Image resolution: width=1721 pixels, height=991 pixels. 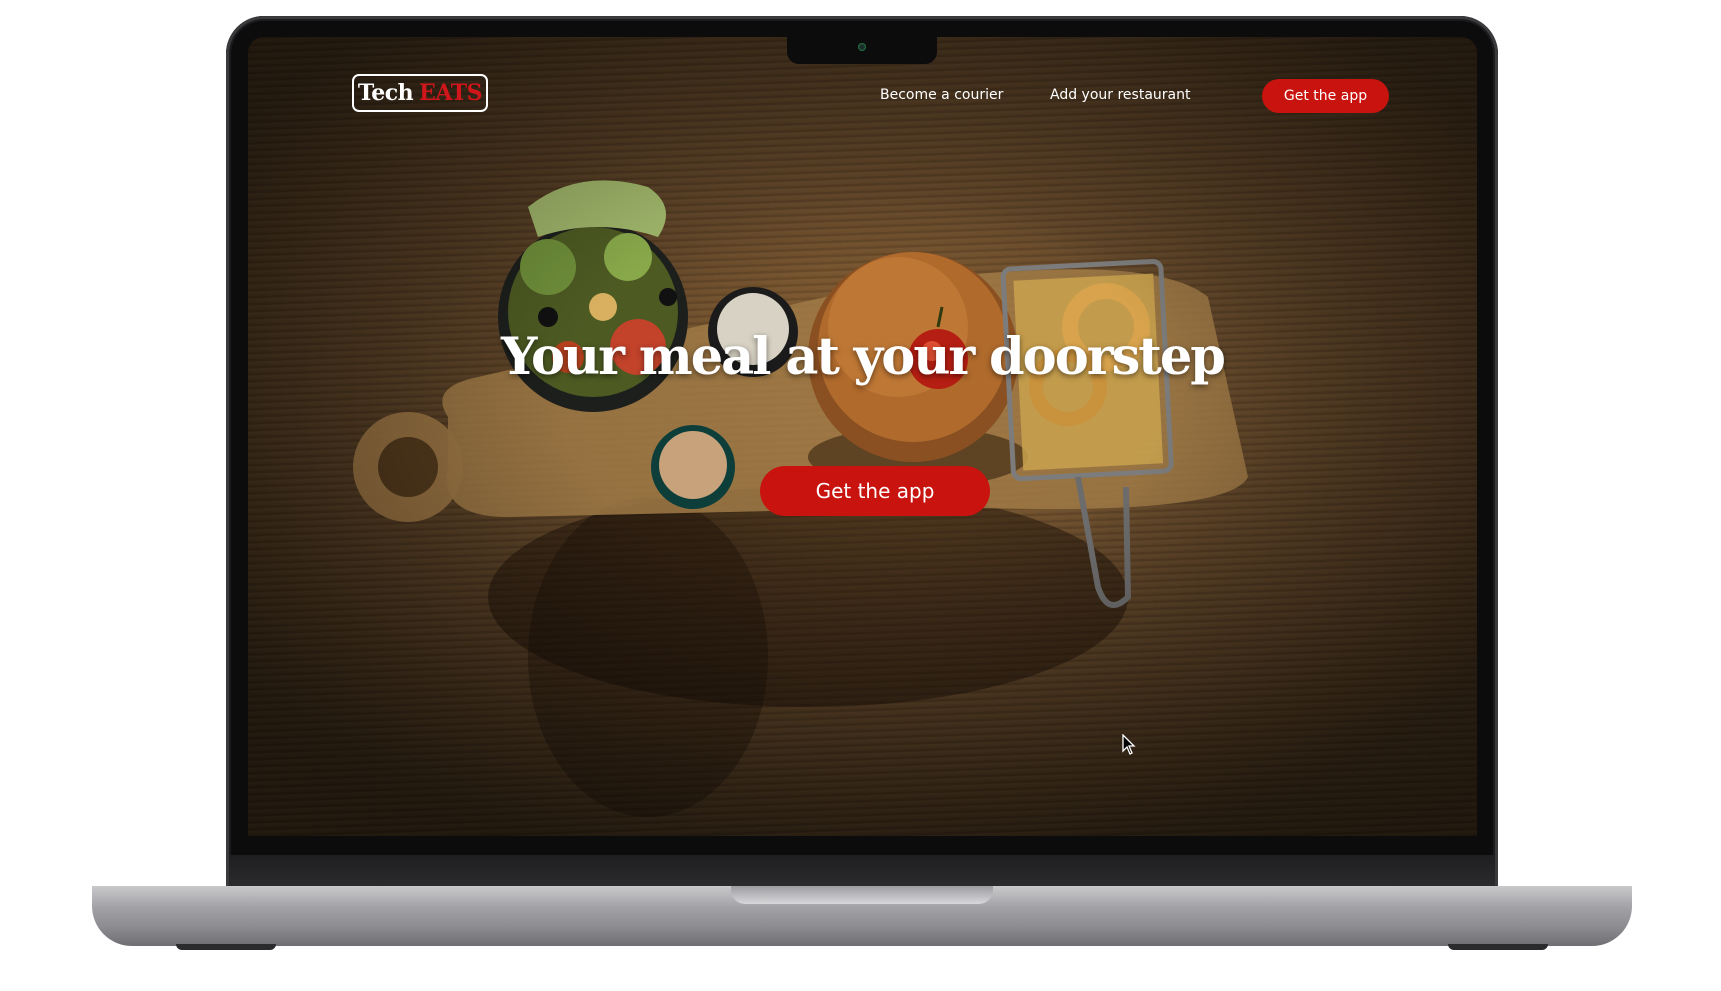 I want to click on hero-get-app-button: Get the app, so click(x=875, y=491).